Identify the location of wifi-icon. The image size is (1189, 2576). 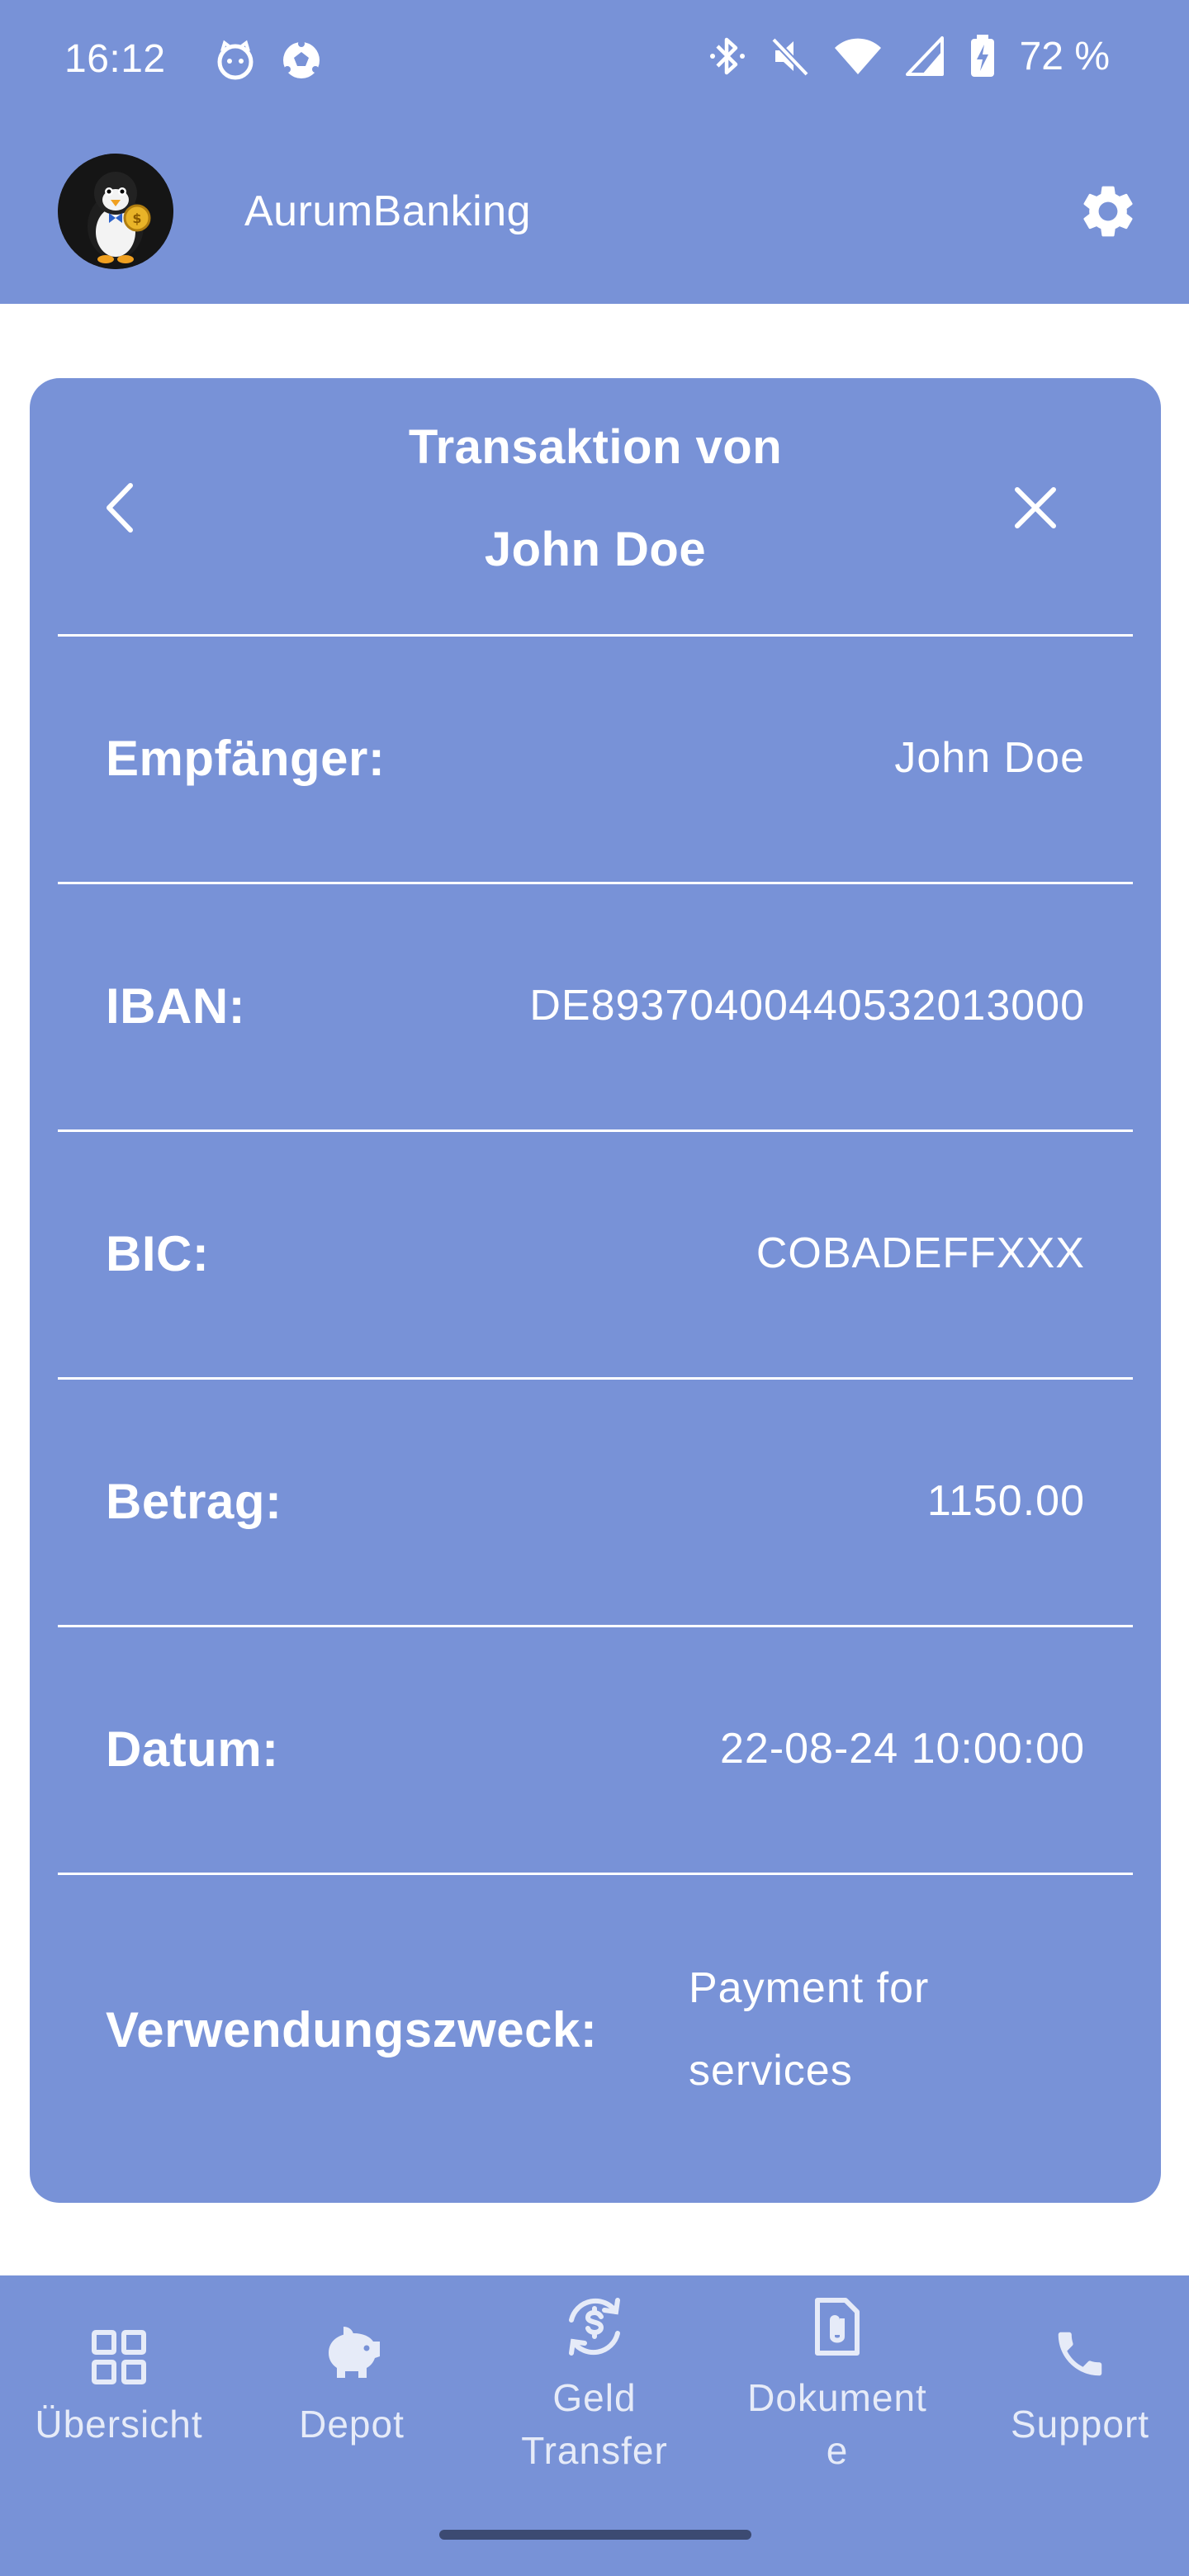
(858, 56).